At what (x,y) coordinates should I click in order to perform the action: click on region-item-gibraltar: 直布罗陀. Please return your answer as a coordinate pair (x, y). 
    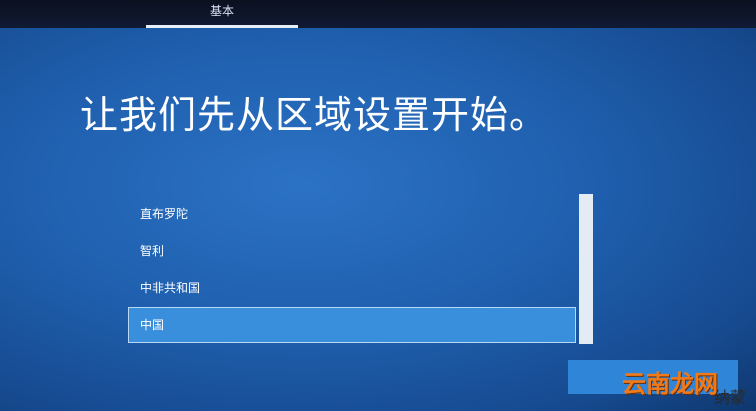
    Looking at the image, I should click on (352, 214).